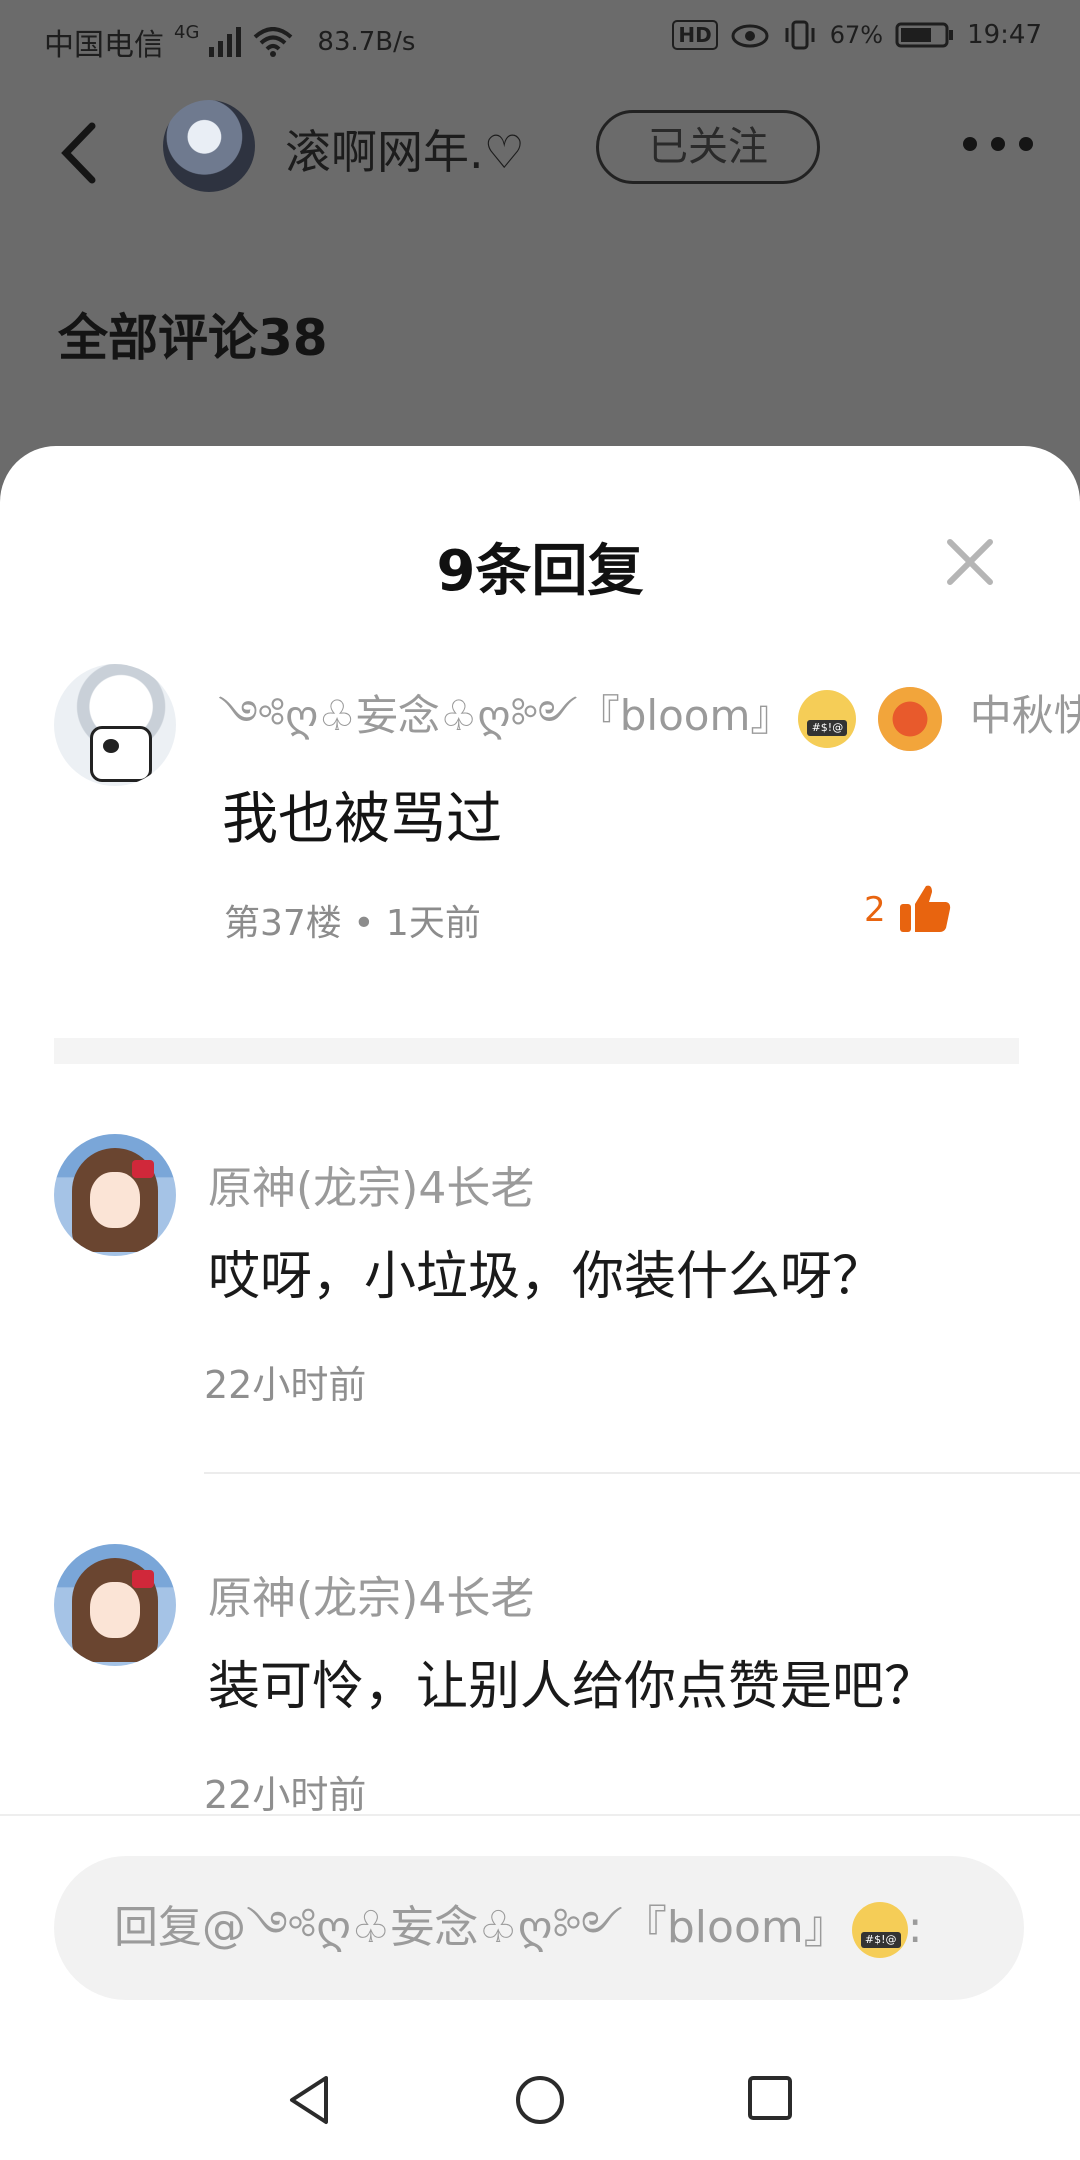 The width and height of the screenshot is (1080, 2160). What do you see at coordinates (915, 1927) in the screenshot?
I see `reply-placeholder-suffix: :` at bounding box center [915, 1927].